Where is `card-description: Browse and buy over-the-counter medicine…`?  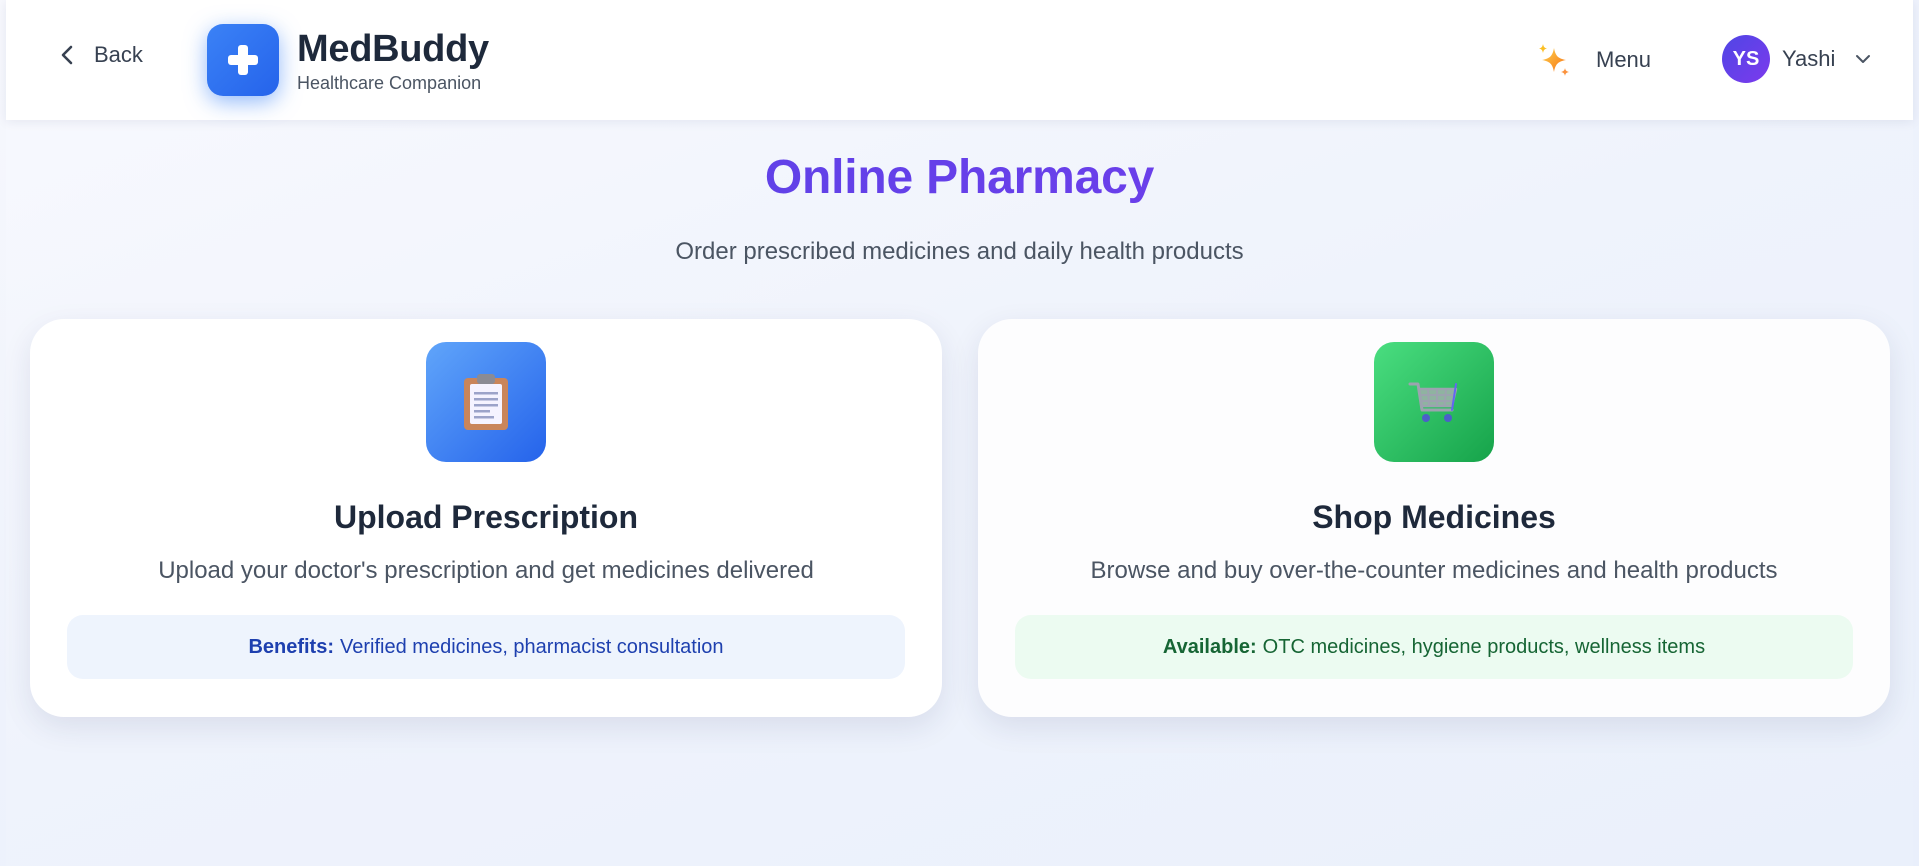 card-description: Browse and buy over-the-counter medicine… is located at coordinates (1434, 570).